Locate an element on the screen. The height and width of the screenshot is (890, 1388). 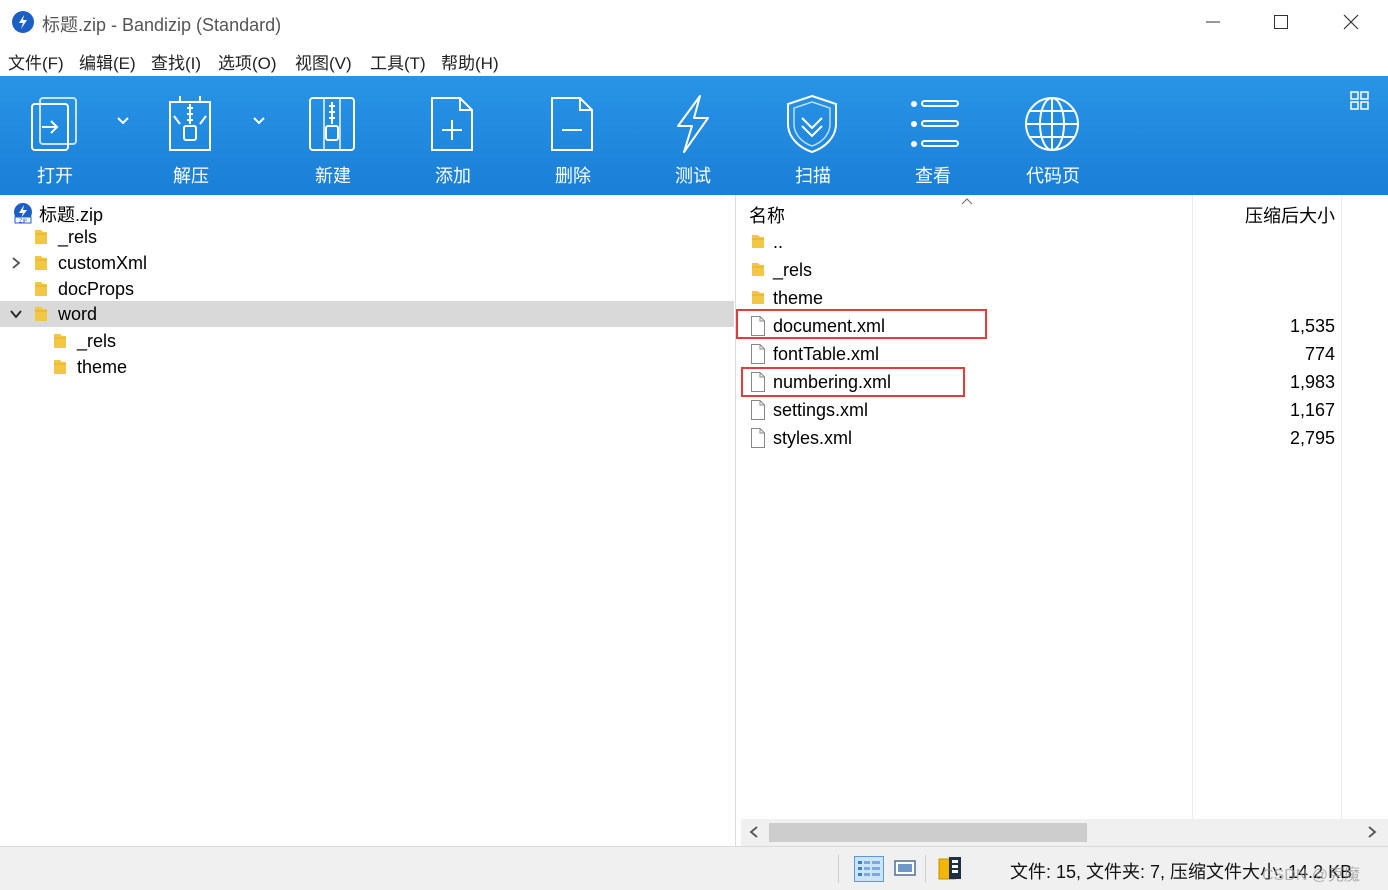
list-item: _rels is located at coordinates (1041, 270).